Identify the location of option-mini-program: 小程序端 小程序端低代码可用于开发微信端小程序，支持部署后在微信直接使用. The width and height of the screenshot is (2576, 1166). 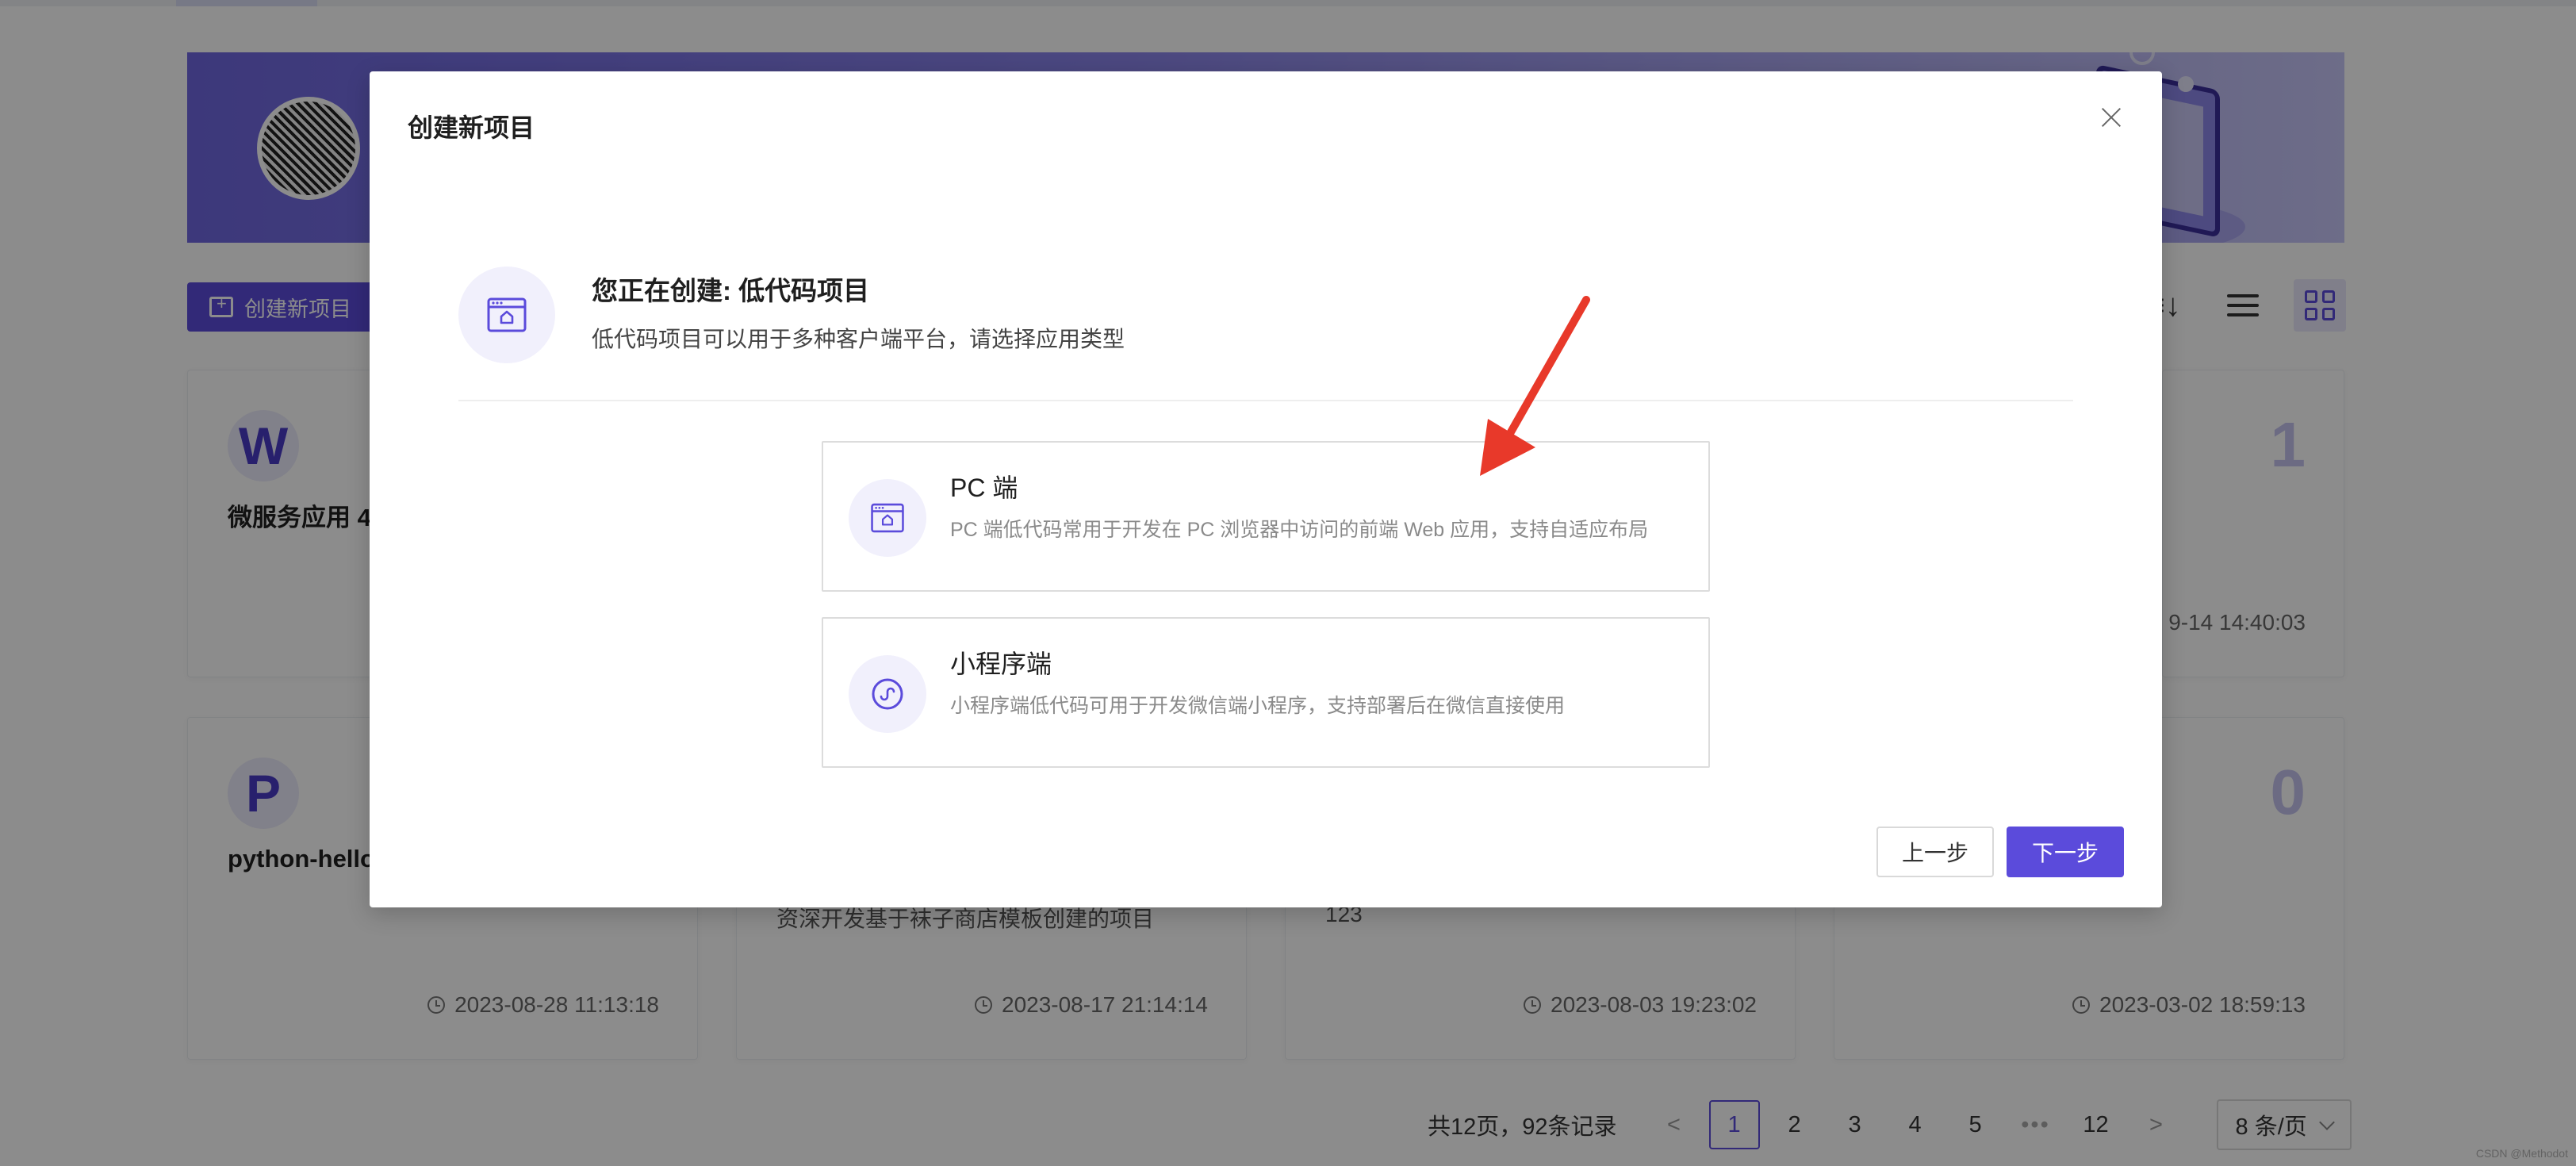
(1266, 693).